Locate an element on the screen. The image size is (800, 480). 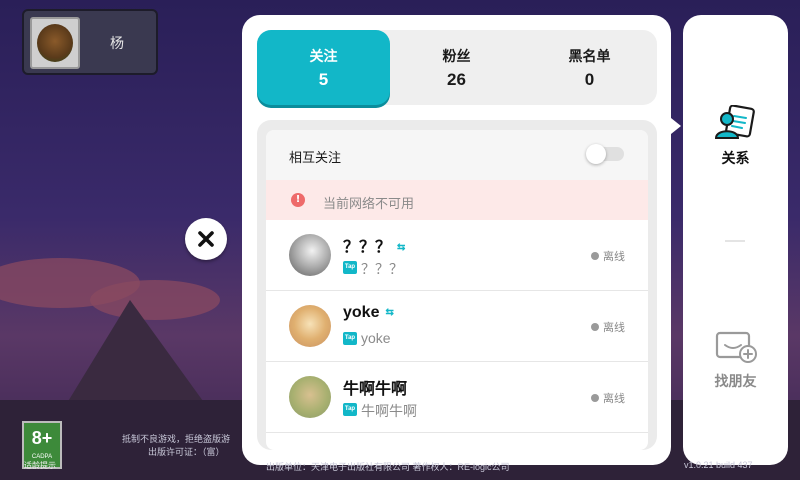
list-item: yoke ⇆ Tap yoke 离线 is located at coordinates (457, 326).